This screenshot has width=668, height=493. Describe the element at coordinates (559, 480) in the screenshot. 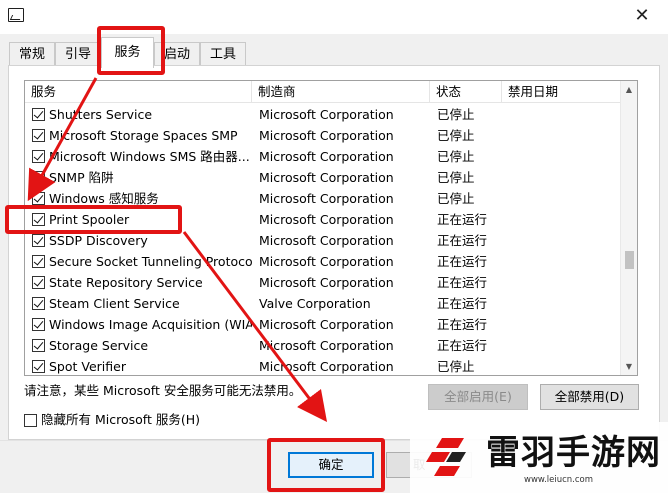

I see `watermark-url: www.leiucn.com` at that location.